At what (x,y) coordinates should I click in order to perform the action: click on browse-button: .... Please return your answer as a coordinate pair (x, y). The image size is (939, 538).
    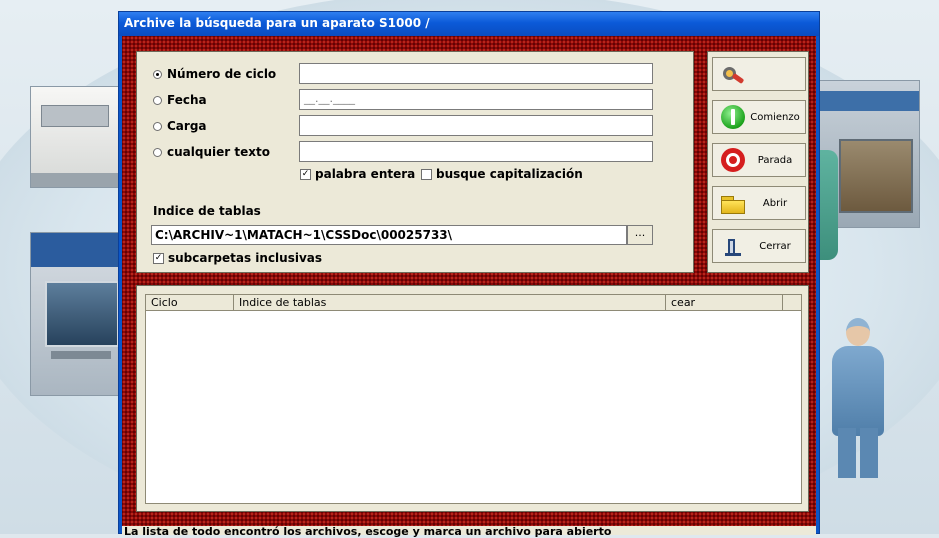
    Looking at the image, I should click on (640, 235).